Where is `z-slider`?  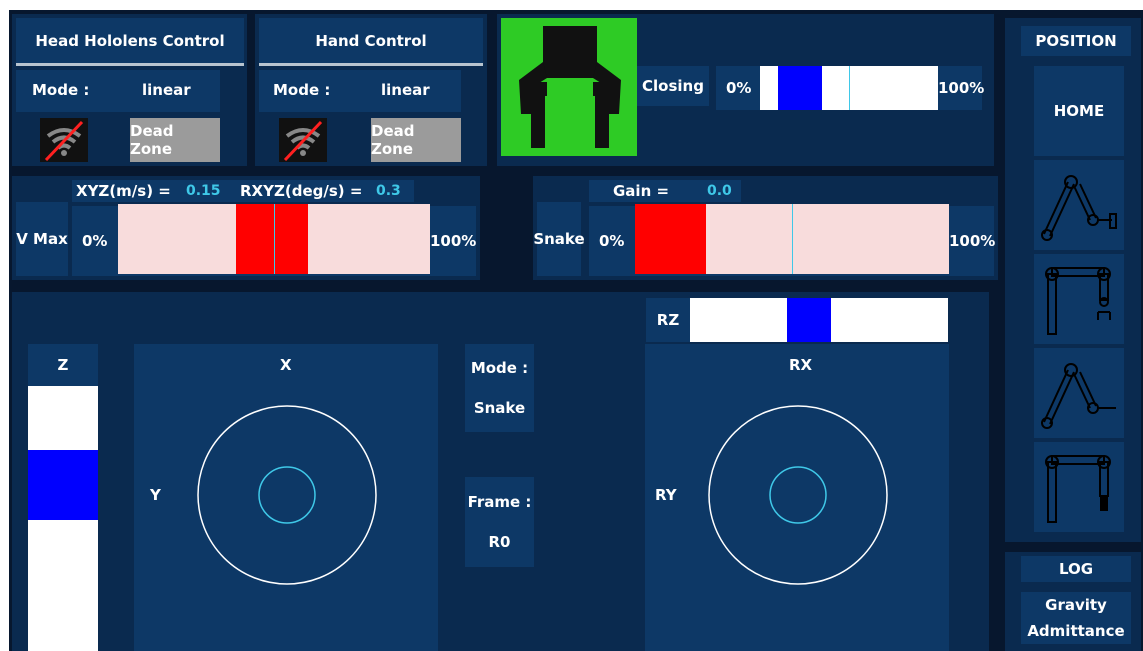 z-slider is located at coordinates (63, 518).